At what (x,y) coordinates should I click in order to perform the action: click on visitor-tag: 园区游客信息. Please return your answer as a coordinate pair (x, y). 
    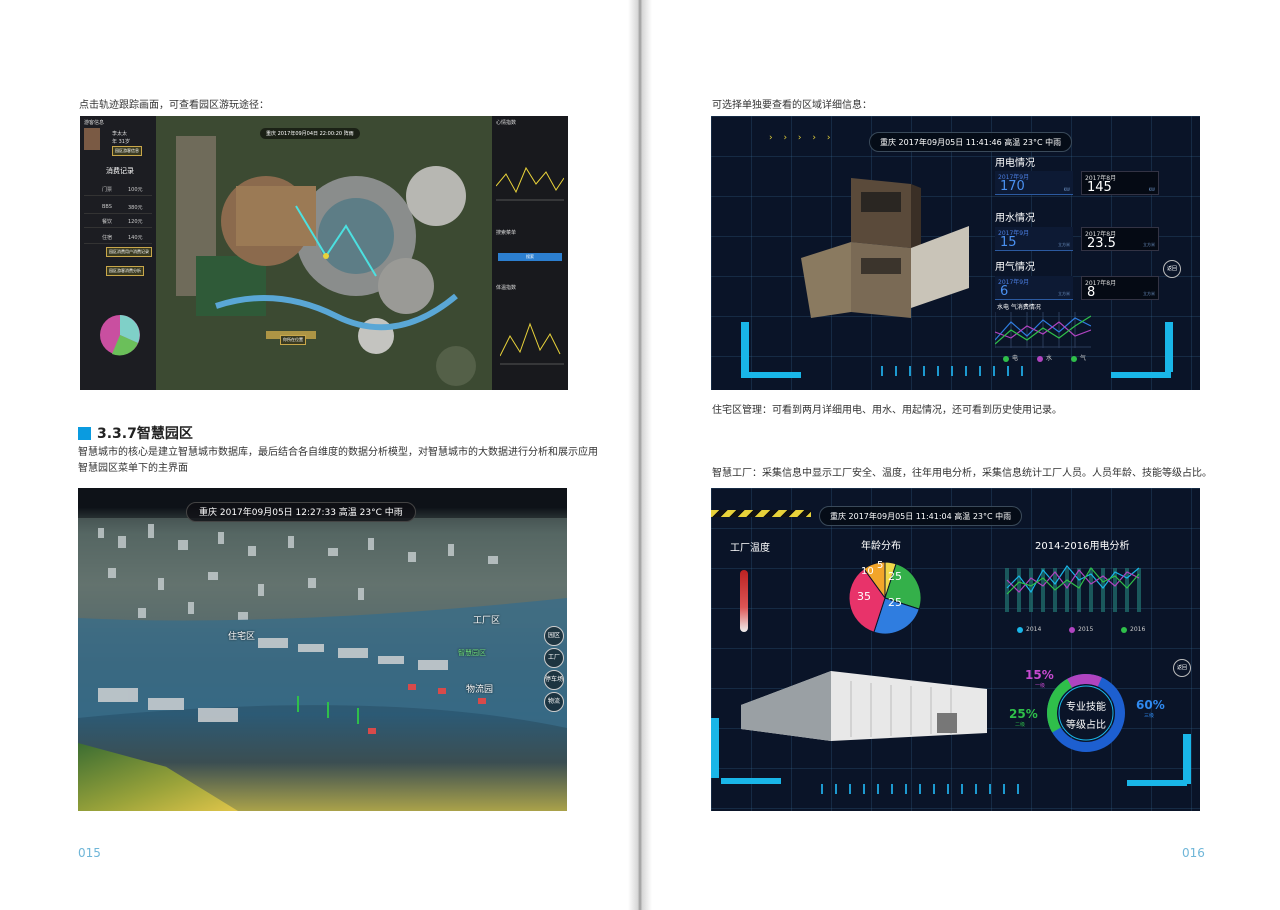
    Looking at the image, I should click on (127, 151).